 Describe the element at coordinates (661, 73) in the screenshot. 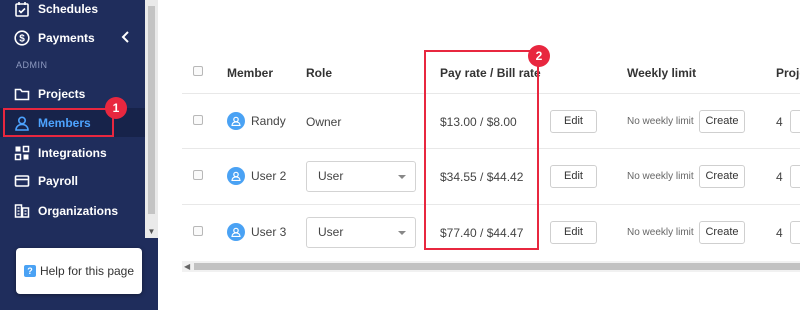

I see `header-weekly-limit: Weekly limit` at that location.